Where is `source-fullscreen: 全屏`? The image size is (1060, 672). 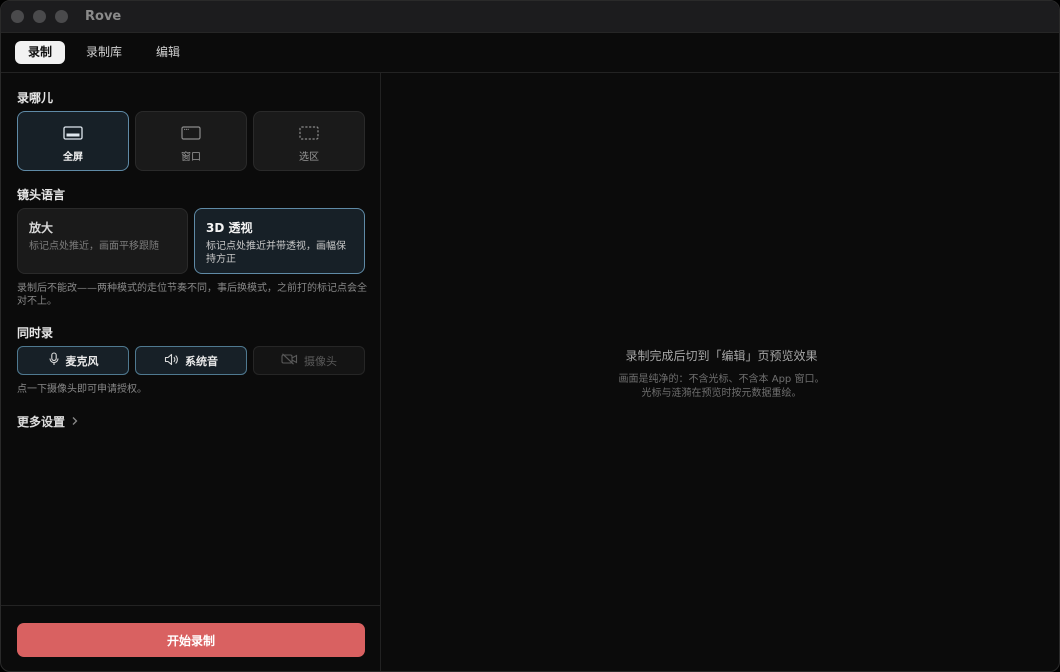 source-fullscreen: 全屏 is located at coordinates (73, 141).